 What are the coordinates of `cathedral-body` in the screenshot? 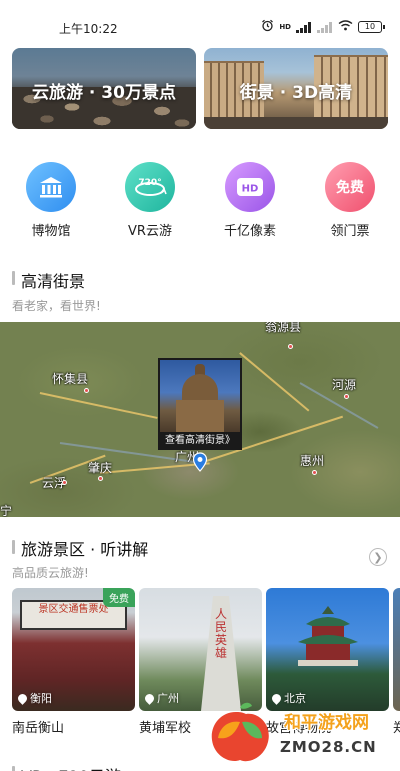 It's located at (200, 416).